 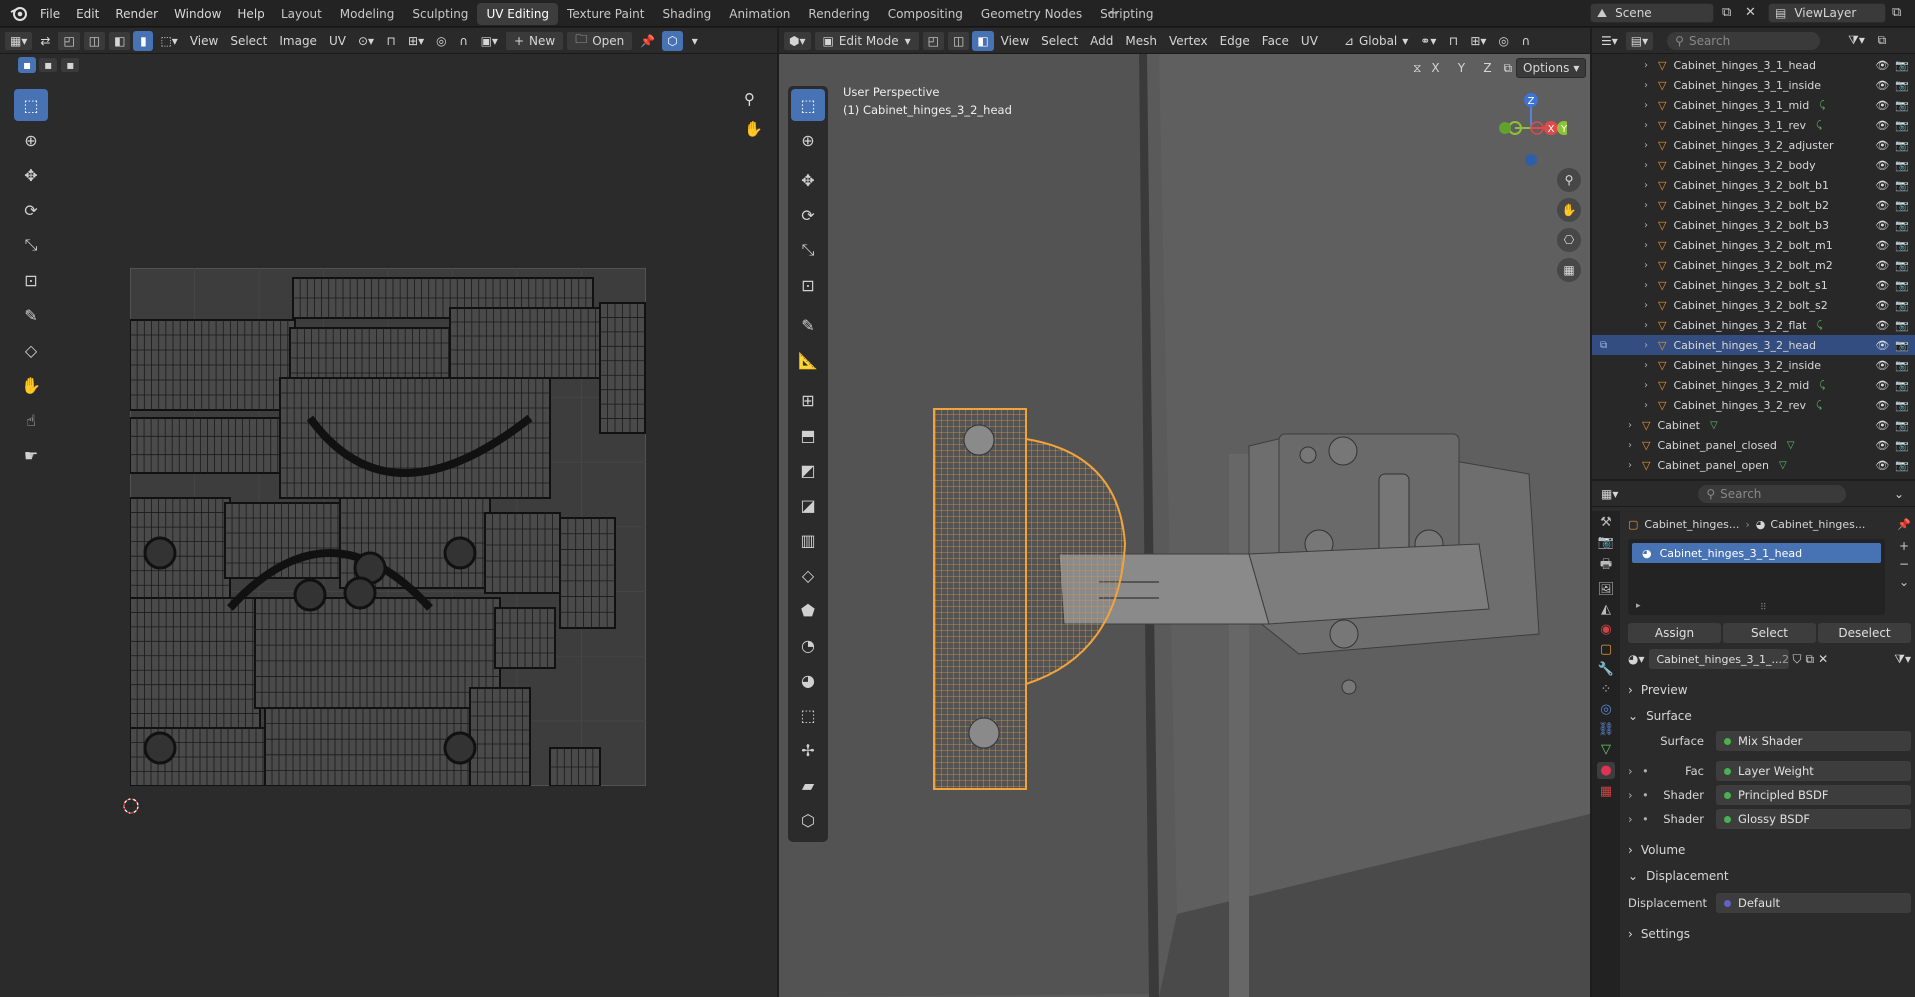 I want to click on chevron-down-icon: ⌄, so click(x=1899, y=494).